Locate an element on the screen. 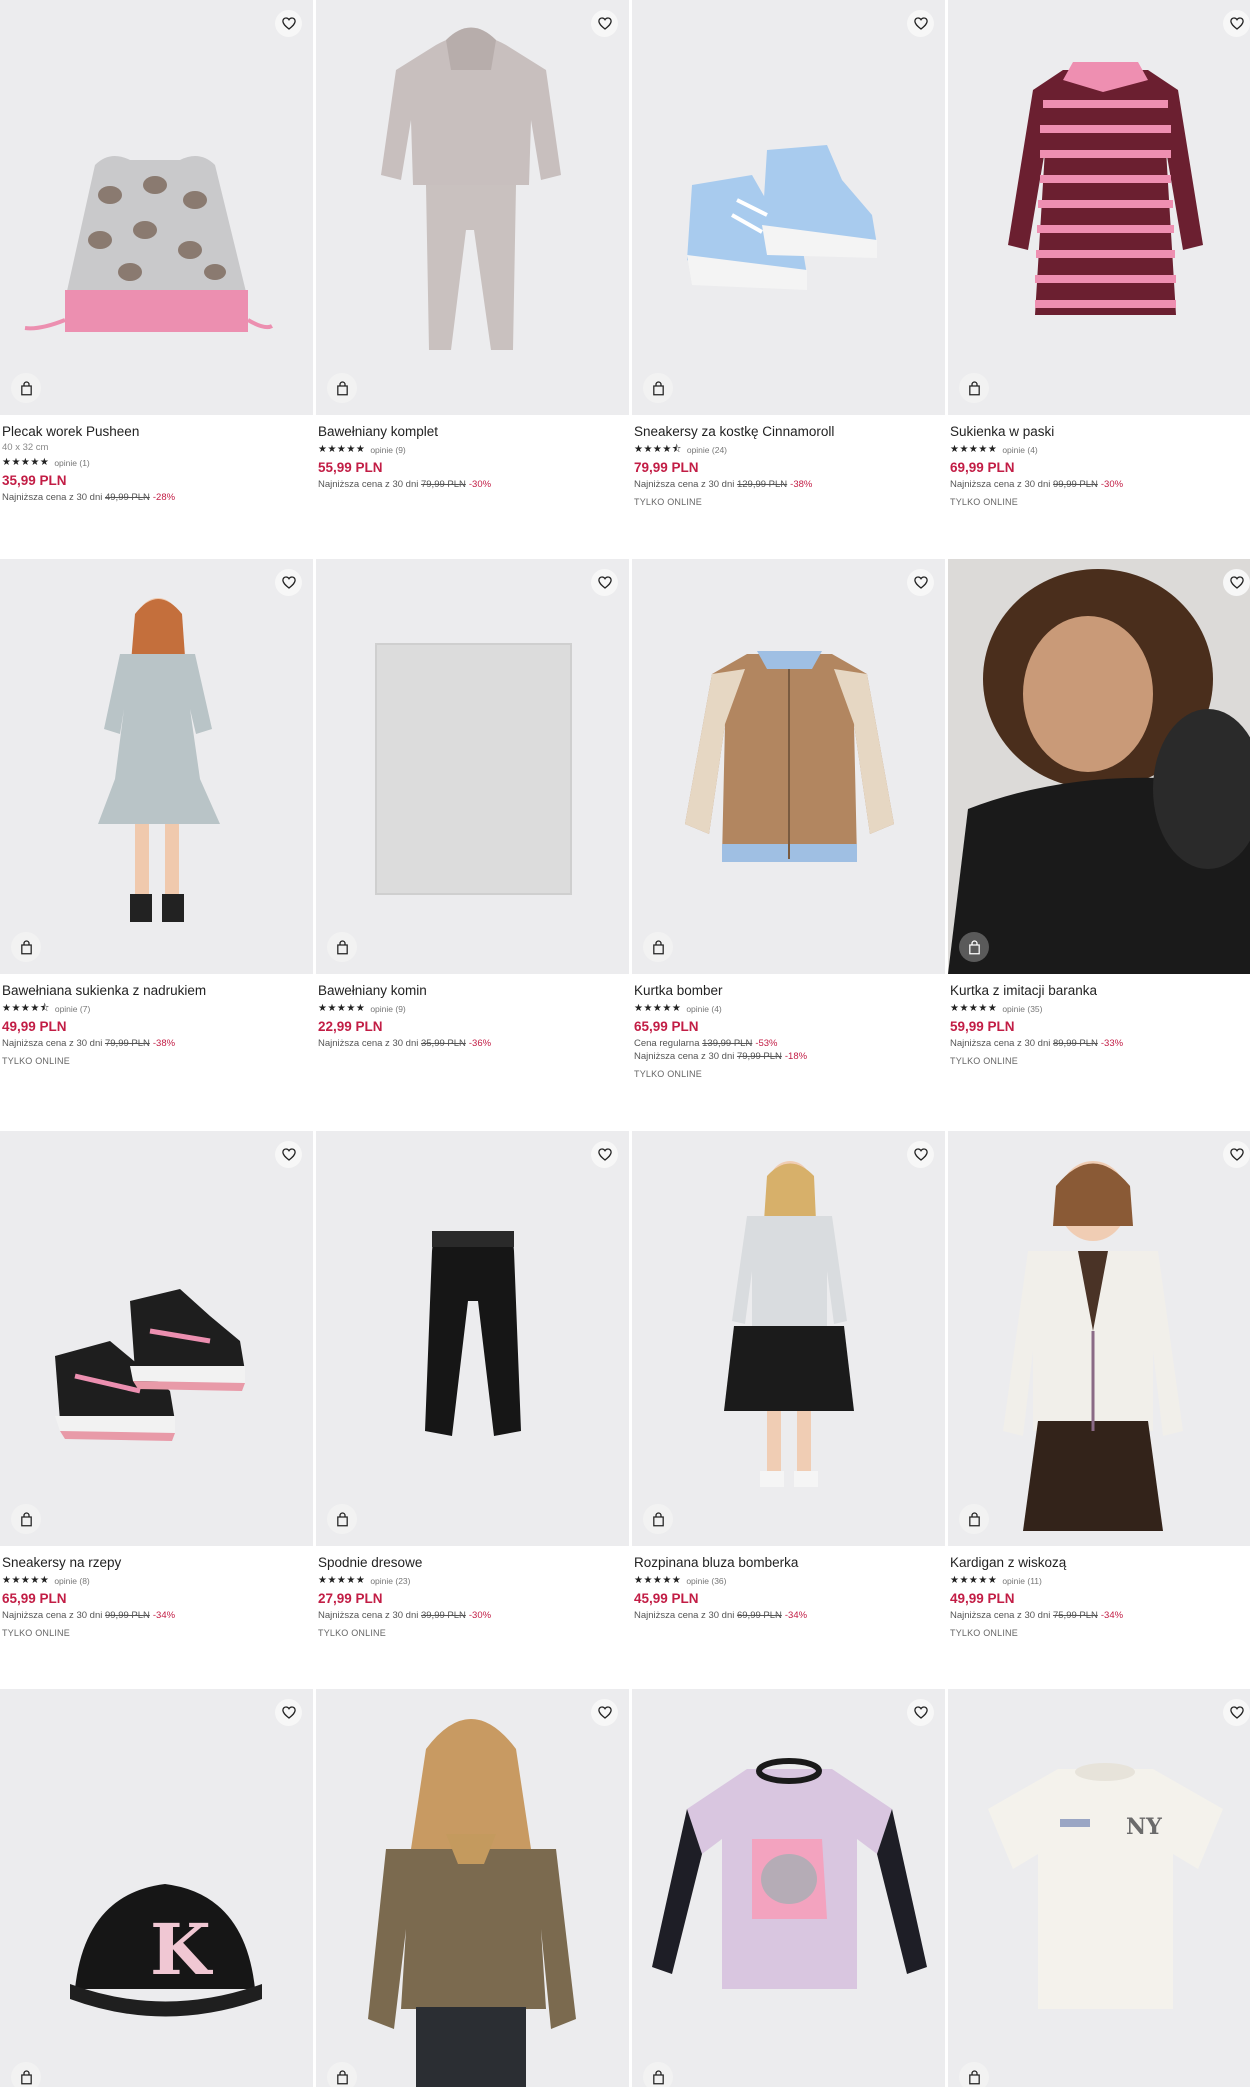  product-name: Bawełniana sukienka z nadrukiem is located at coordinates (154, 991).